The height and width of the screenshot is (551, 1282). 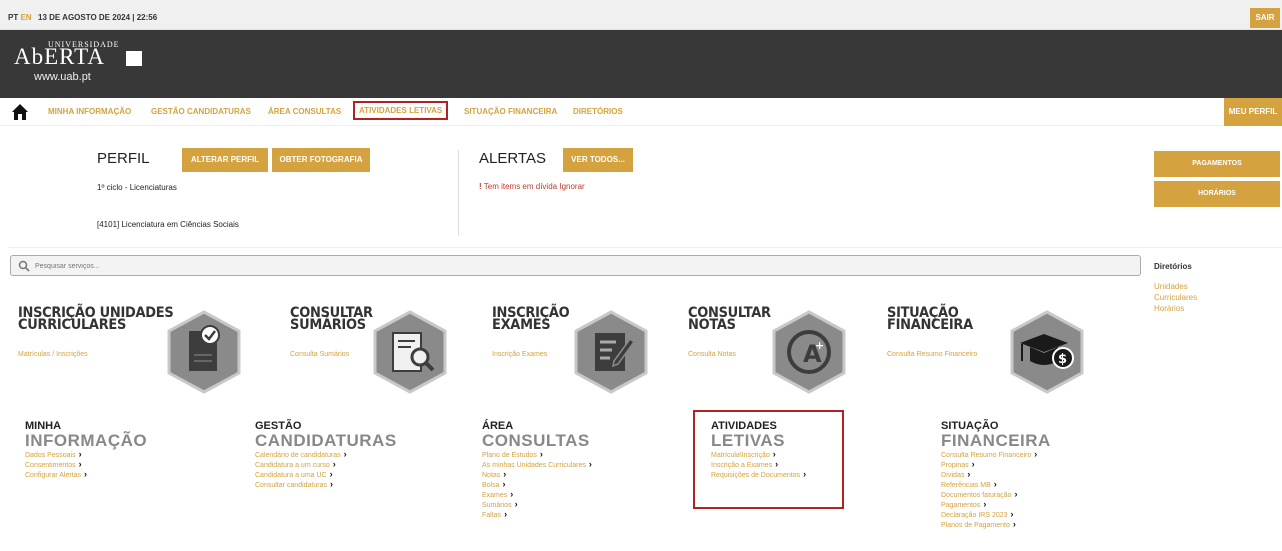 I want to click on home-icon, so click(x=20, y=112).